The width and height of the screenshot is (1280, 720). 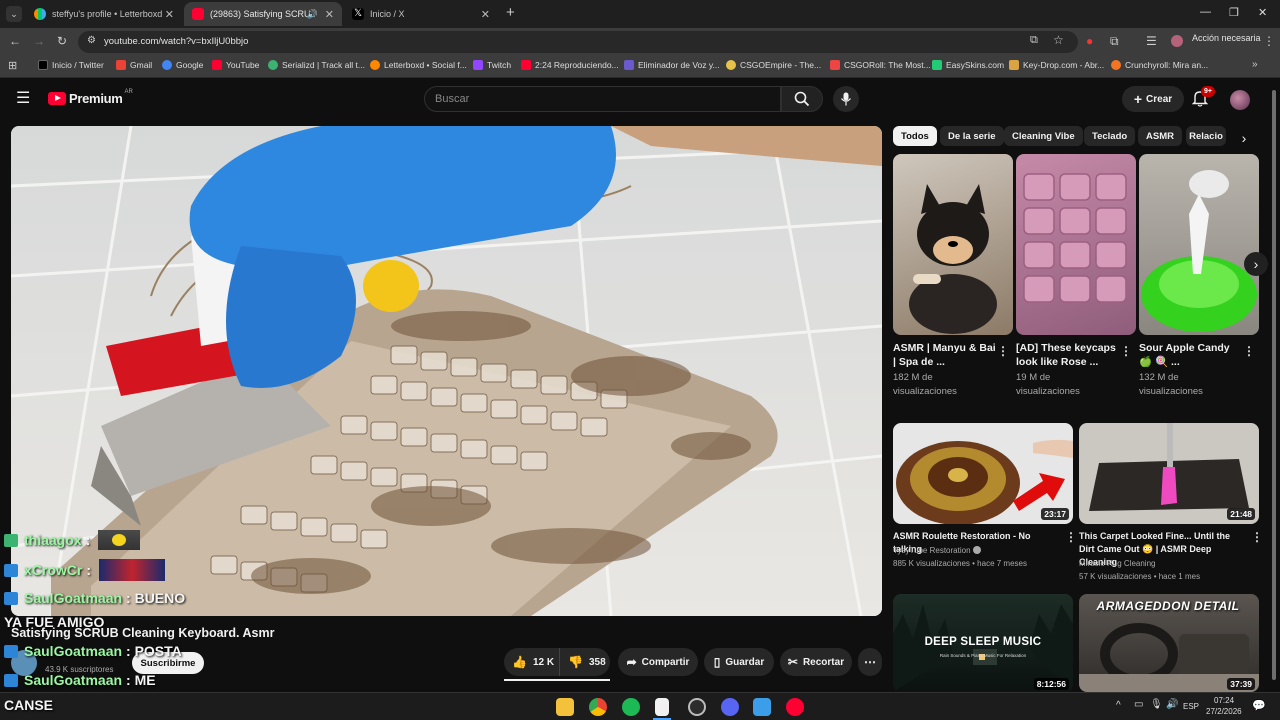 I want to click on more-bookmarks-icon: », so click(x=1255, y=64).